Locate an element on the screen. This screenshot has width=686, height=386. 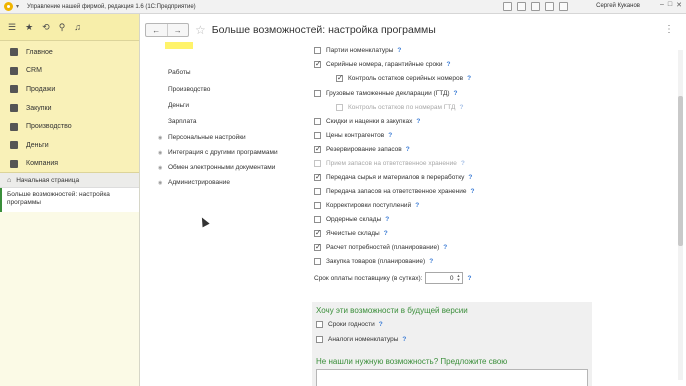
tree-item-money: Деньги is located at coordinates (178, 105).